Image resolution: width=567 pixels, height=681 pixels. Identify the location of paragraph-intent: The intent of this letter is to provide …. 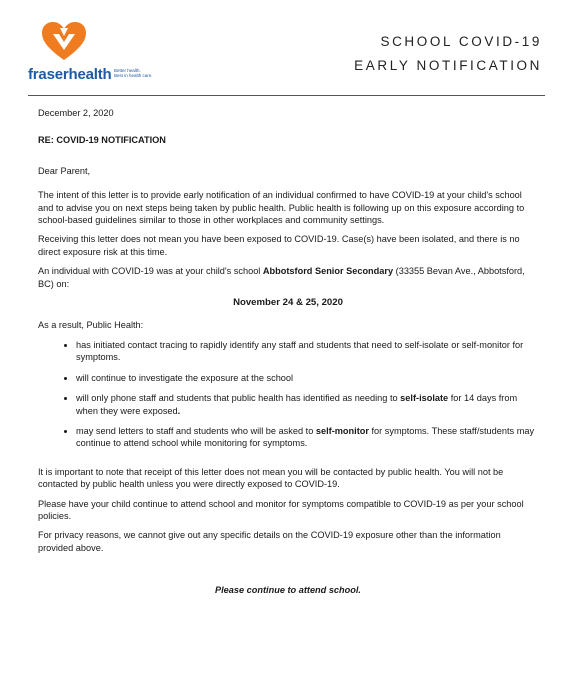
(281, 208).